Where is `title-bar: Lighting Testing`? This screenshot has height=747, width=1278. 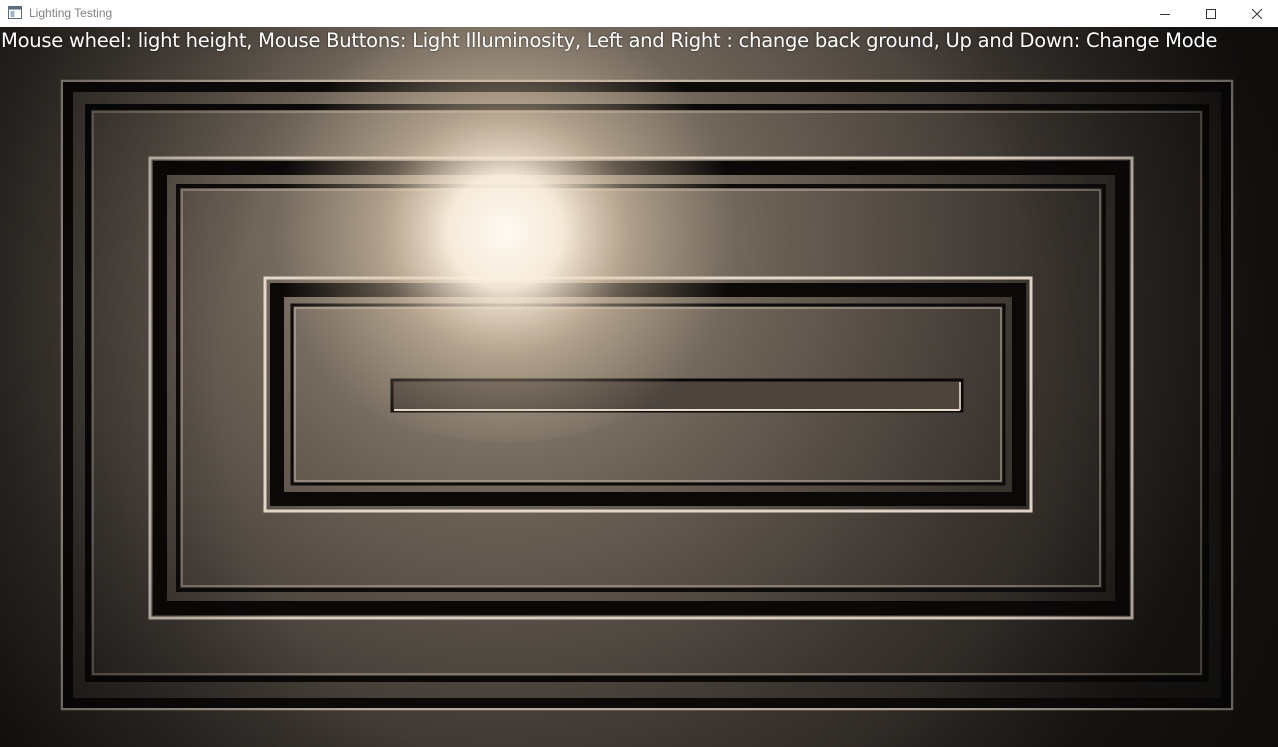
title-bar: Lighting Testing is located at coordinates (639, 13).